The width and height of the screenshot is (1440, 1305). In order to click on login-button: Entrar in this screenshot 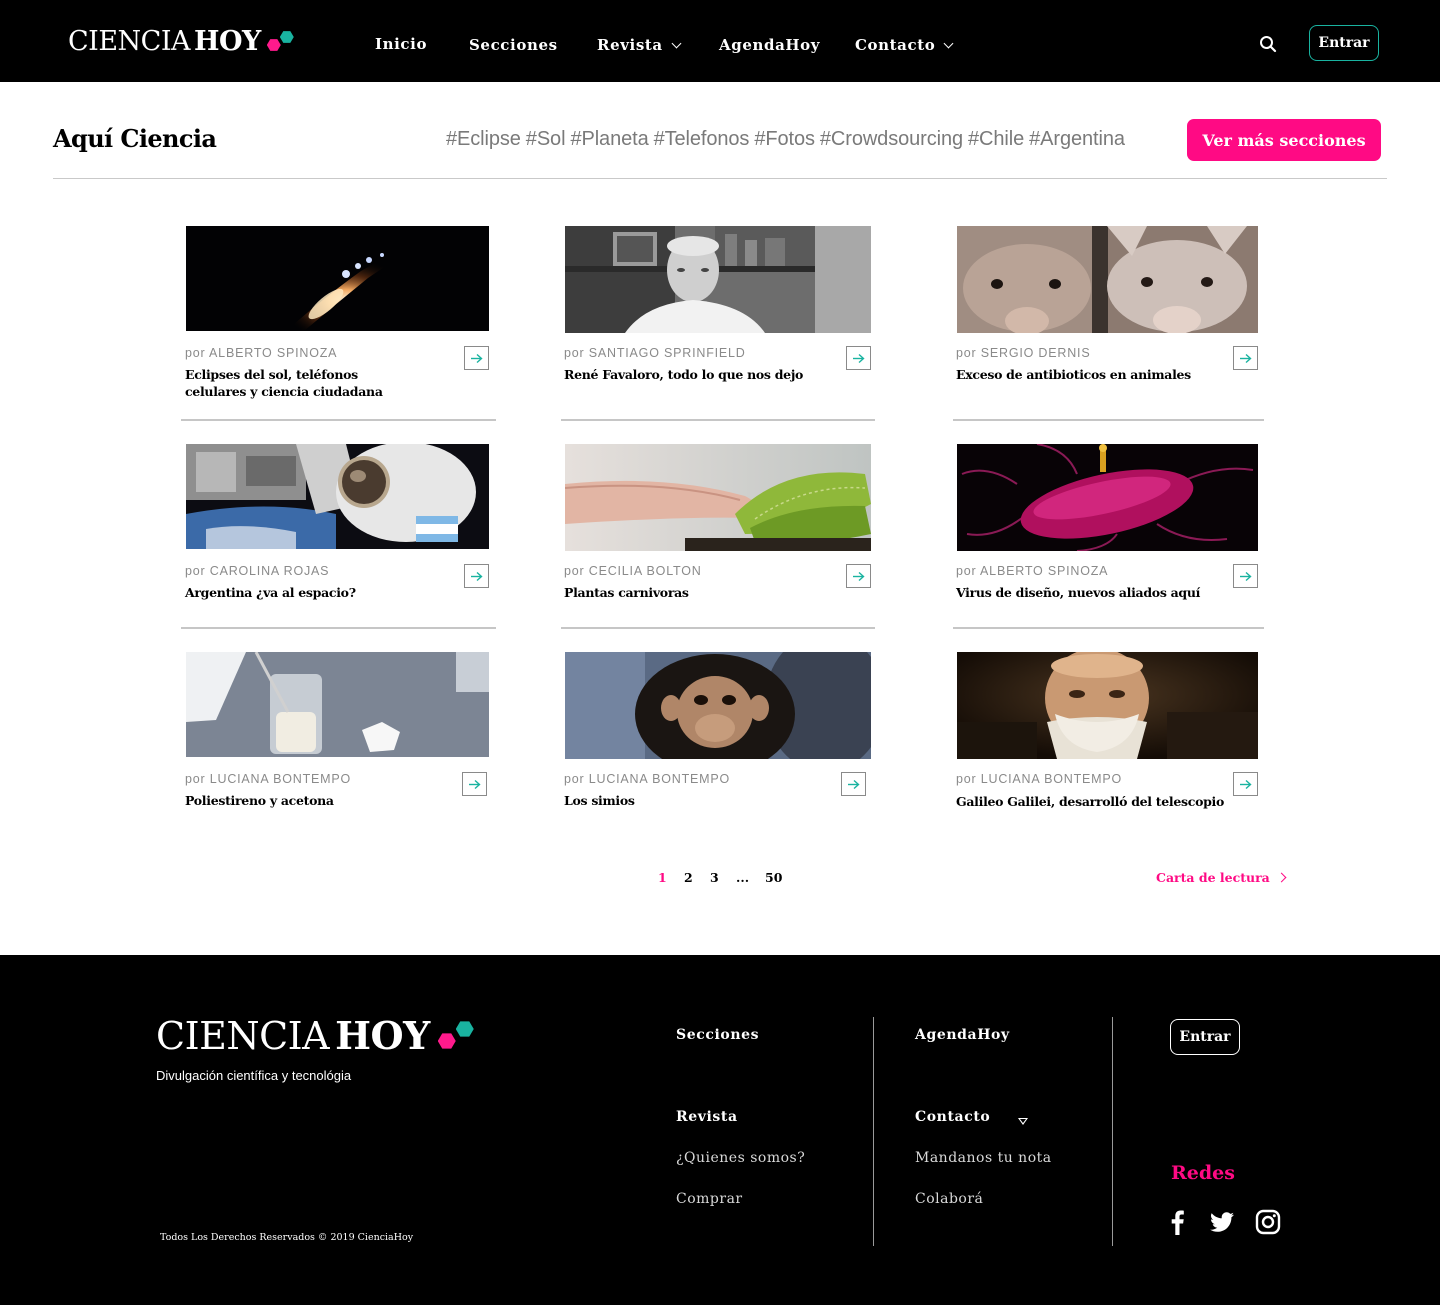, I will do `click(1344, 43)`.